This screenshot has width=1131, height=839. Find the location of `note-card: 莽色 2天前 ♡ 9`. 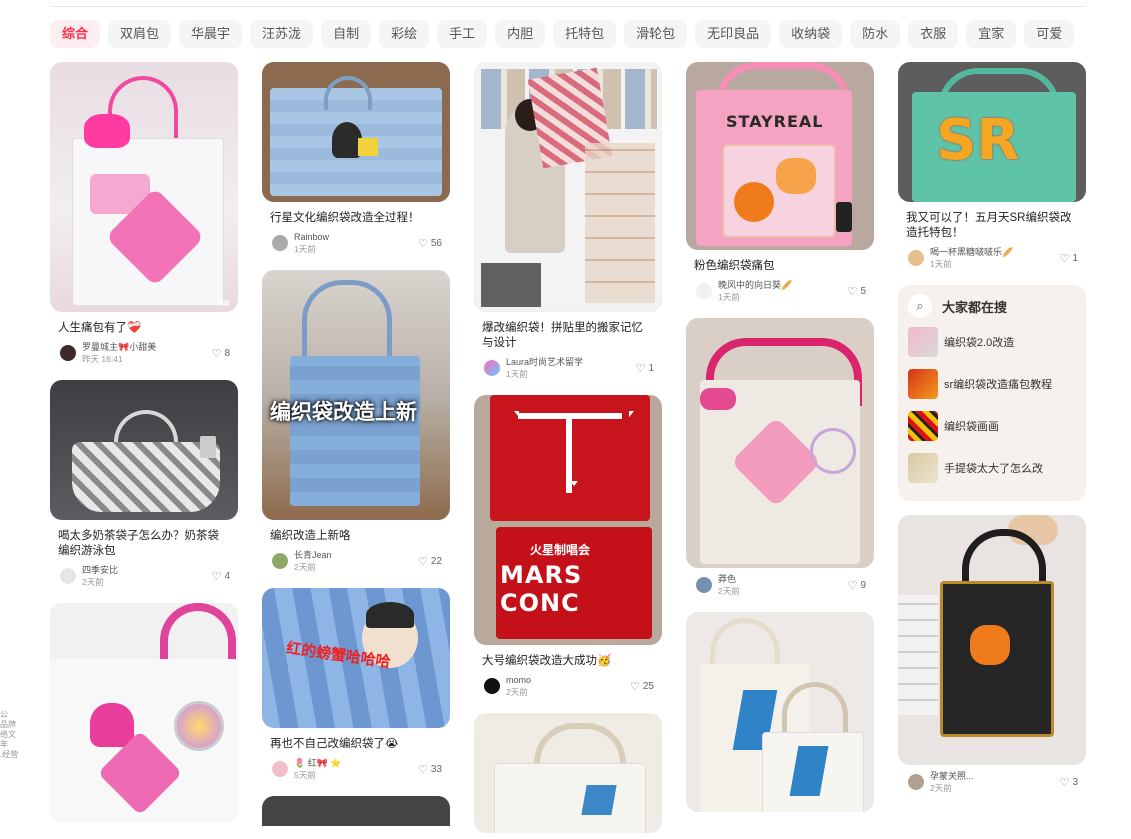

note-card: 莽色 2天前 ♡ 9 is located at coordinates (780, 457).